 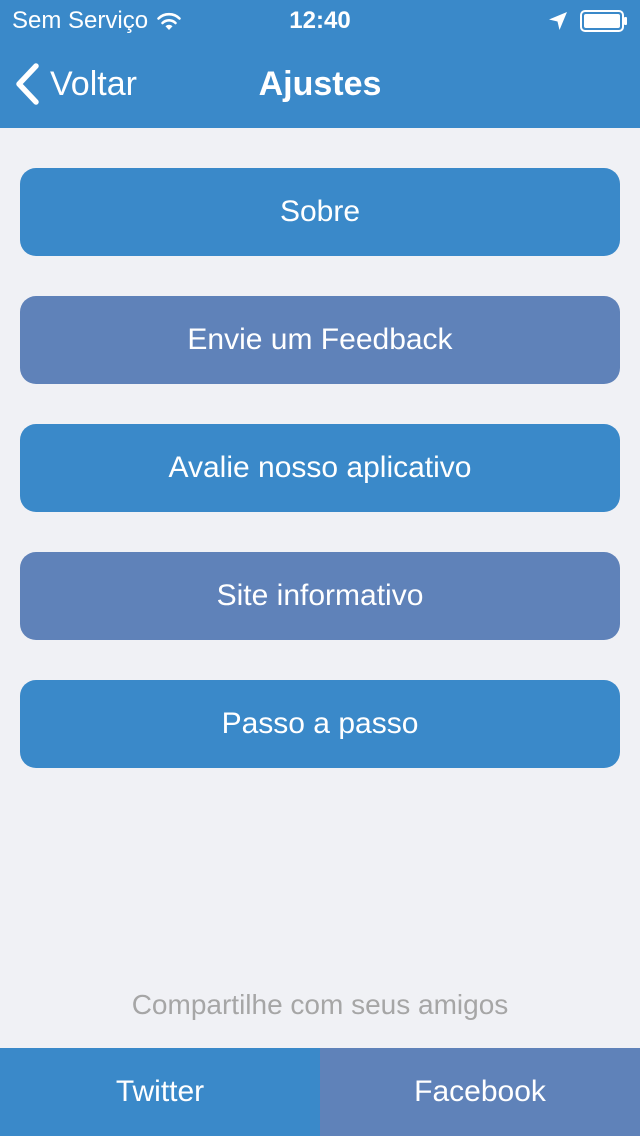 What do you see at coordinates (480, 1092) in the screenshot?
I see `facebook-share-button: Facebook` at bounding box center [480, 1092].